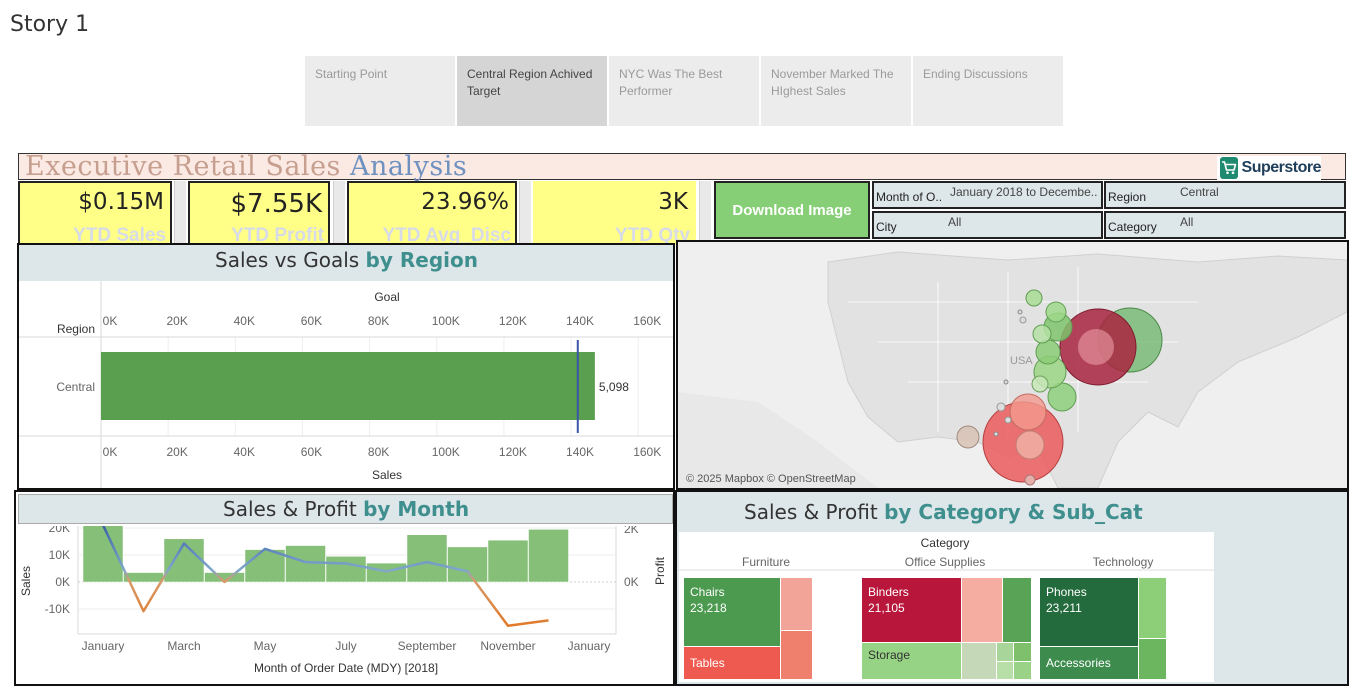 This screenshot has height=698, width=1366. I want to click on kpi-ytd-avg-disc: 23.96% YTD Avg_Disc, so click(432, 213).